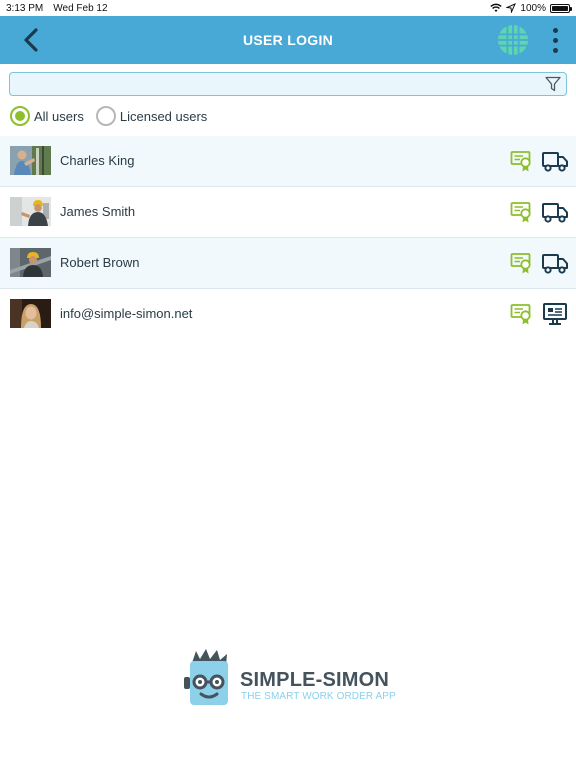 Image resolution: width=576 pixels, height=768 pixels. I want to click on radio-all-users: All users, so click(47, 116).